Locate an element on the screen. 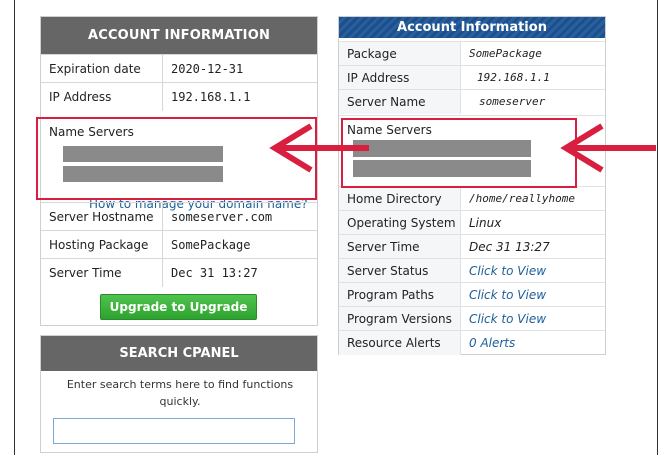 The image size is (672, 455). program-versions-label: Program Versions is located at coordinates (400, 319).